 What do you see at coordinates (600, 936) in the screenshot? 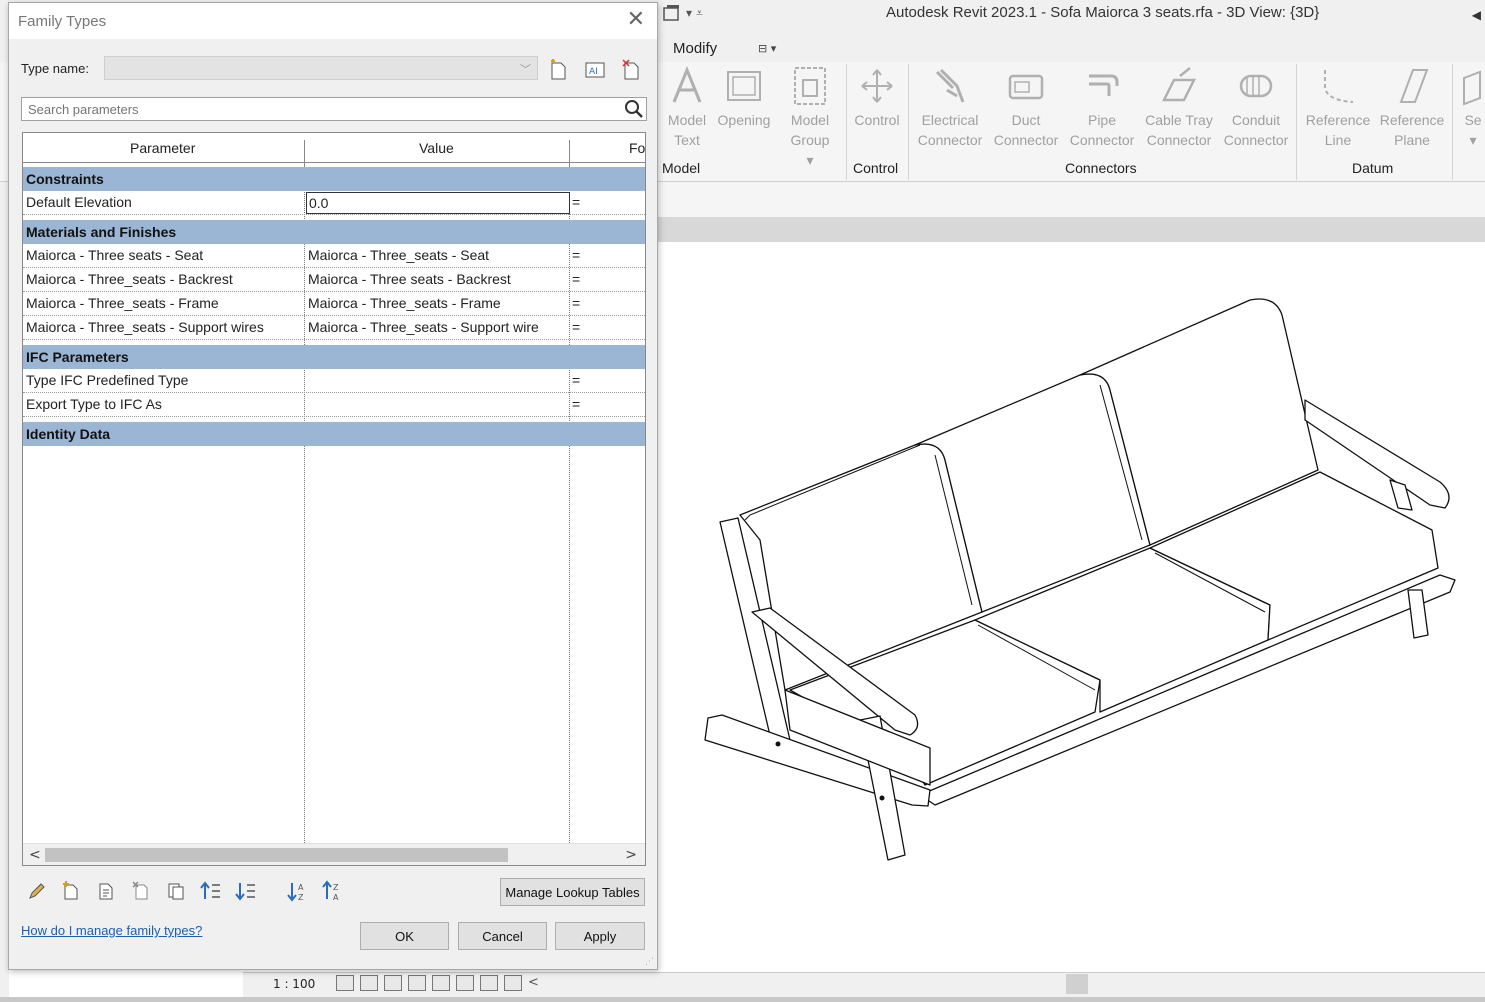
I see `apply-button: Apply` at bounding box center [600, 936].